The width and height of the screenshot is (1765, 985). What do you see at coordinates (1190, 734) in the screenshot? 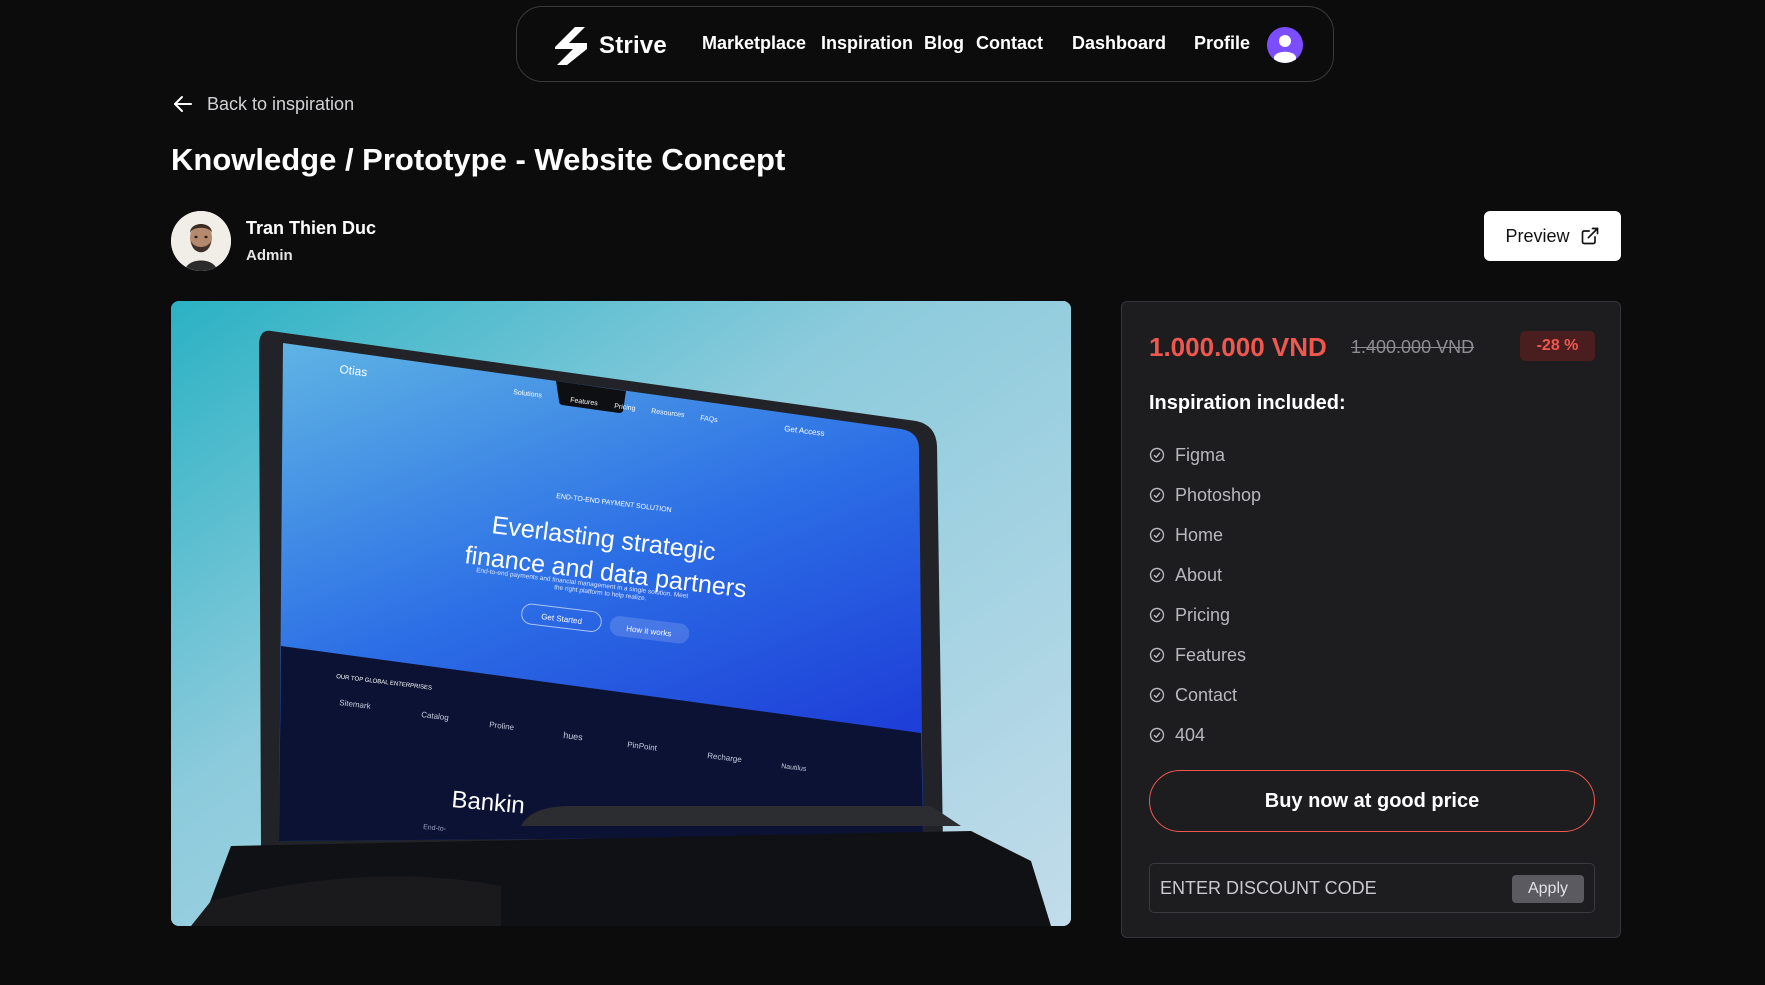
I see `included-item-label: 404` at bounding box center [1190, 734].